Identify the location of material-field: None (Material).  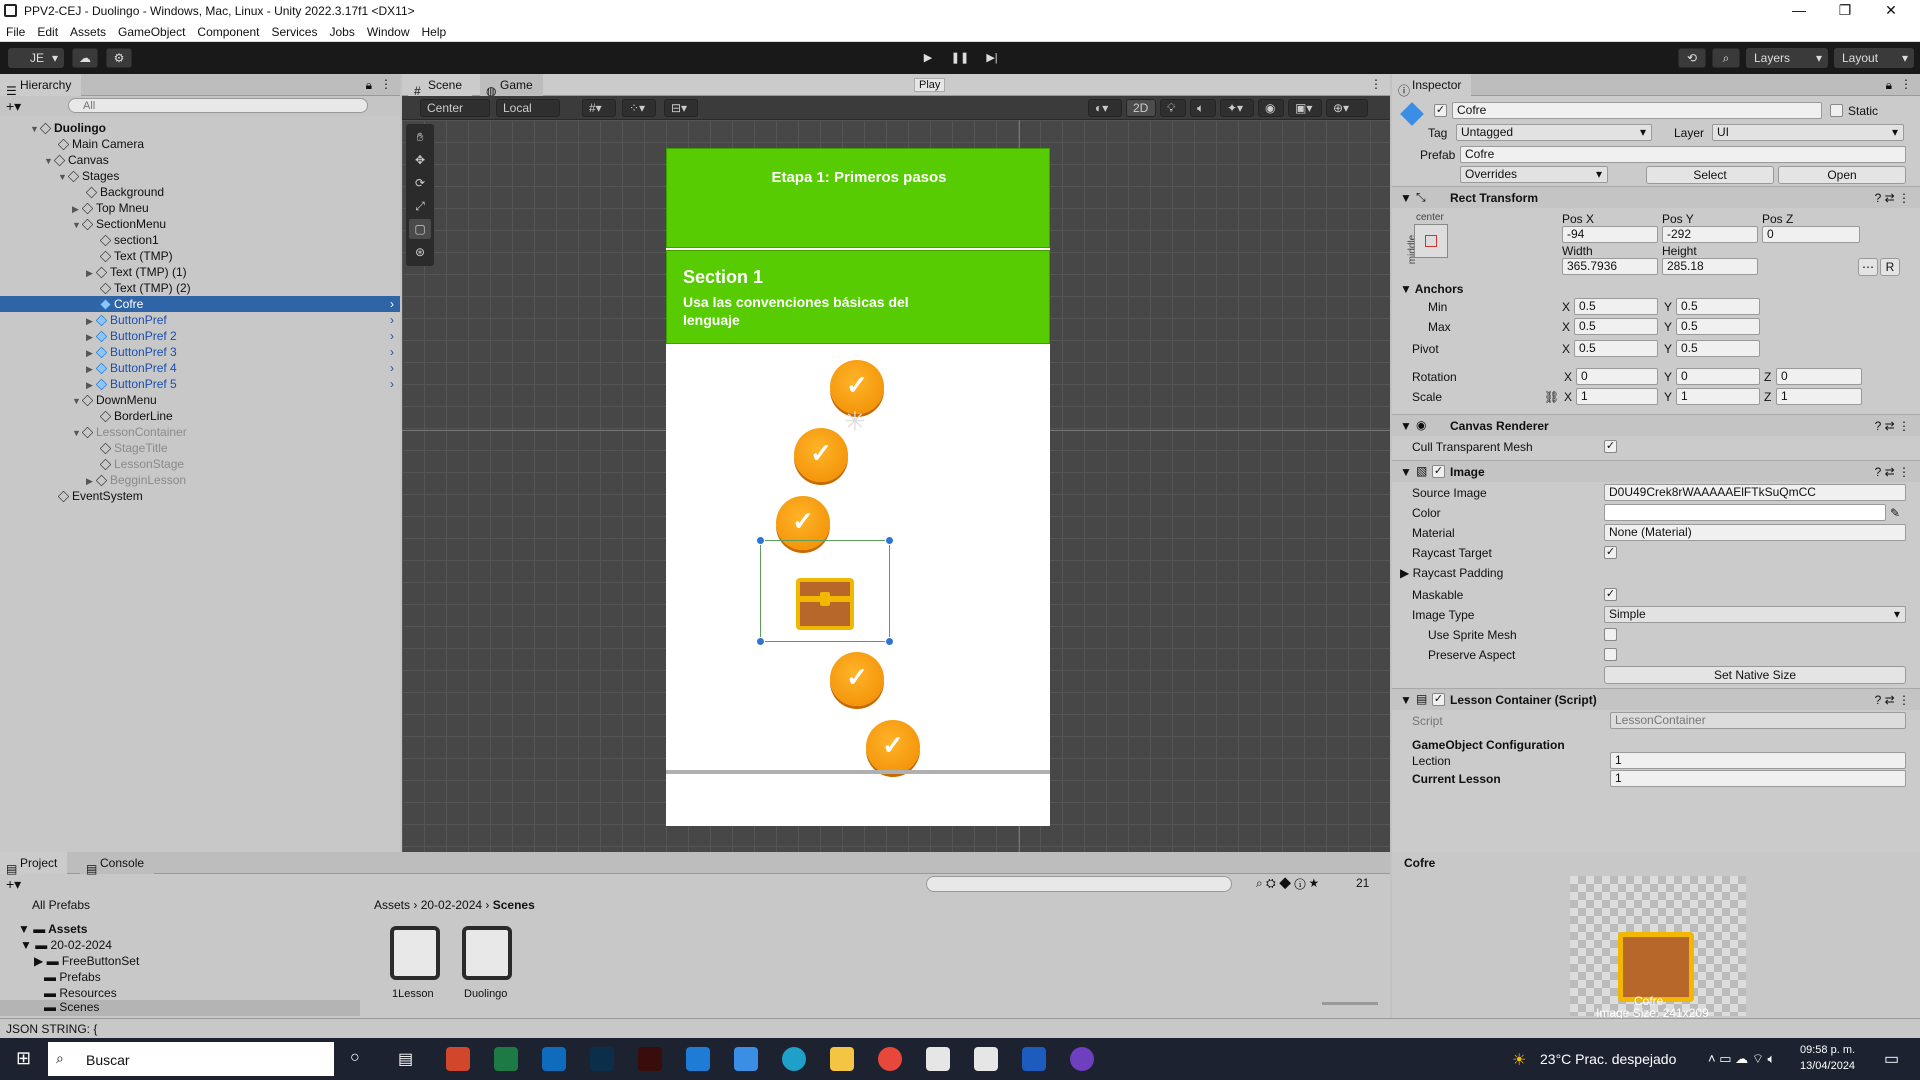
(1755, 532).